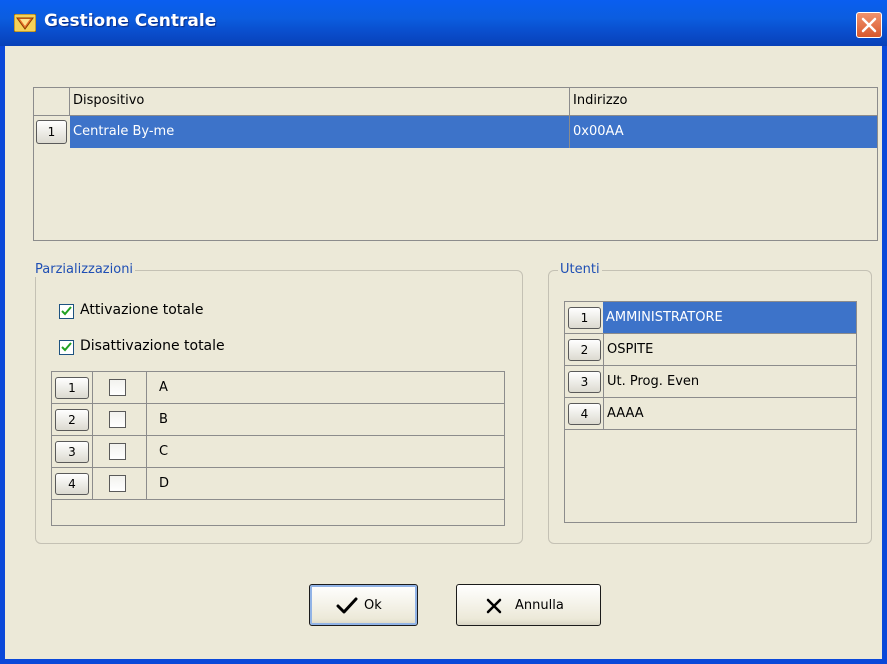 The width and height of the screenshot is (887, 664). Describe the element at coordinates (320, 132) in the screenshot. I see `device-name-cell: Centrale By-me` at that location.